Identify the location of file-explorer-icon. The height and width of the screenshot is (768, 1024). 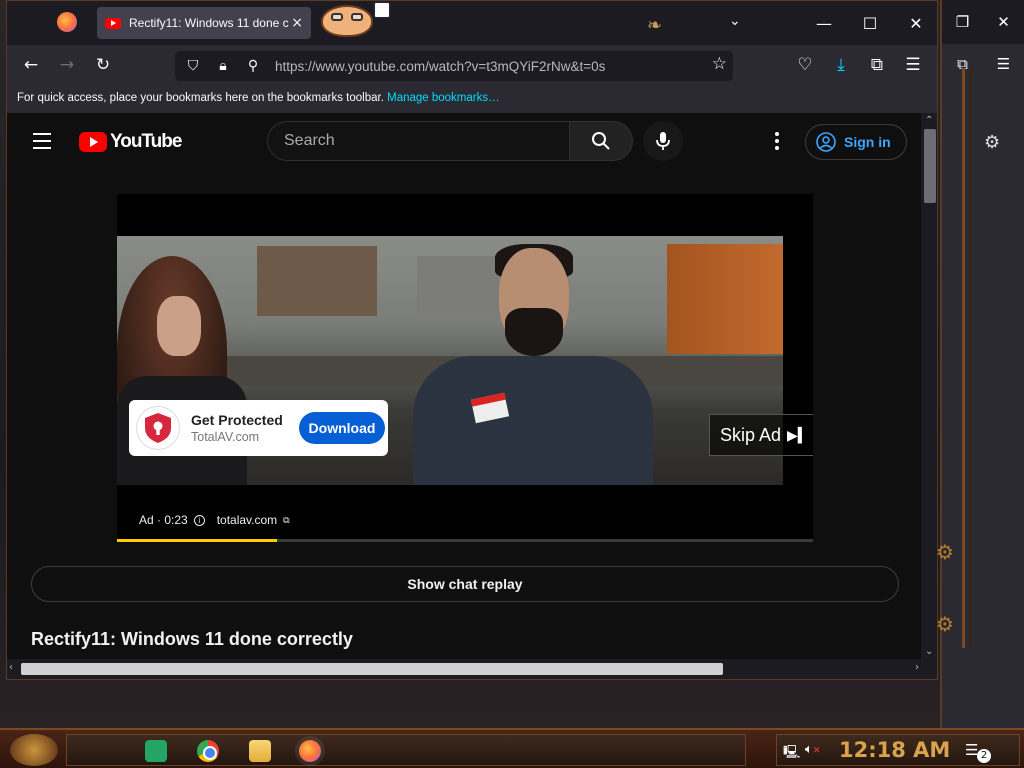
(260, 751).